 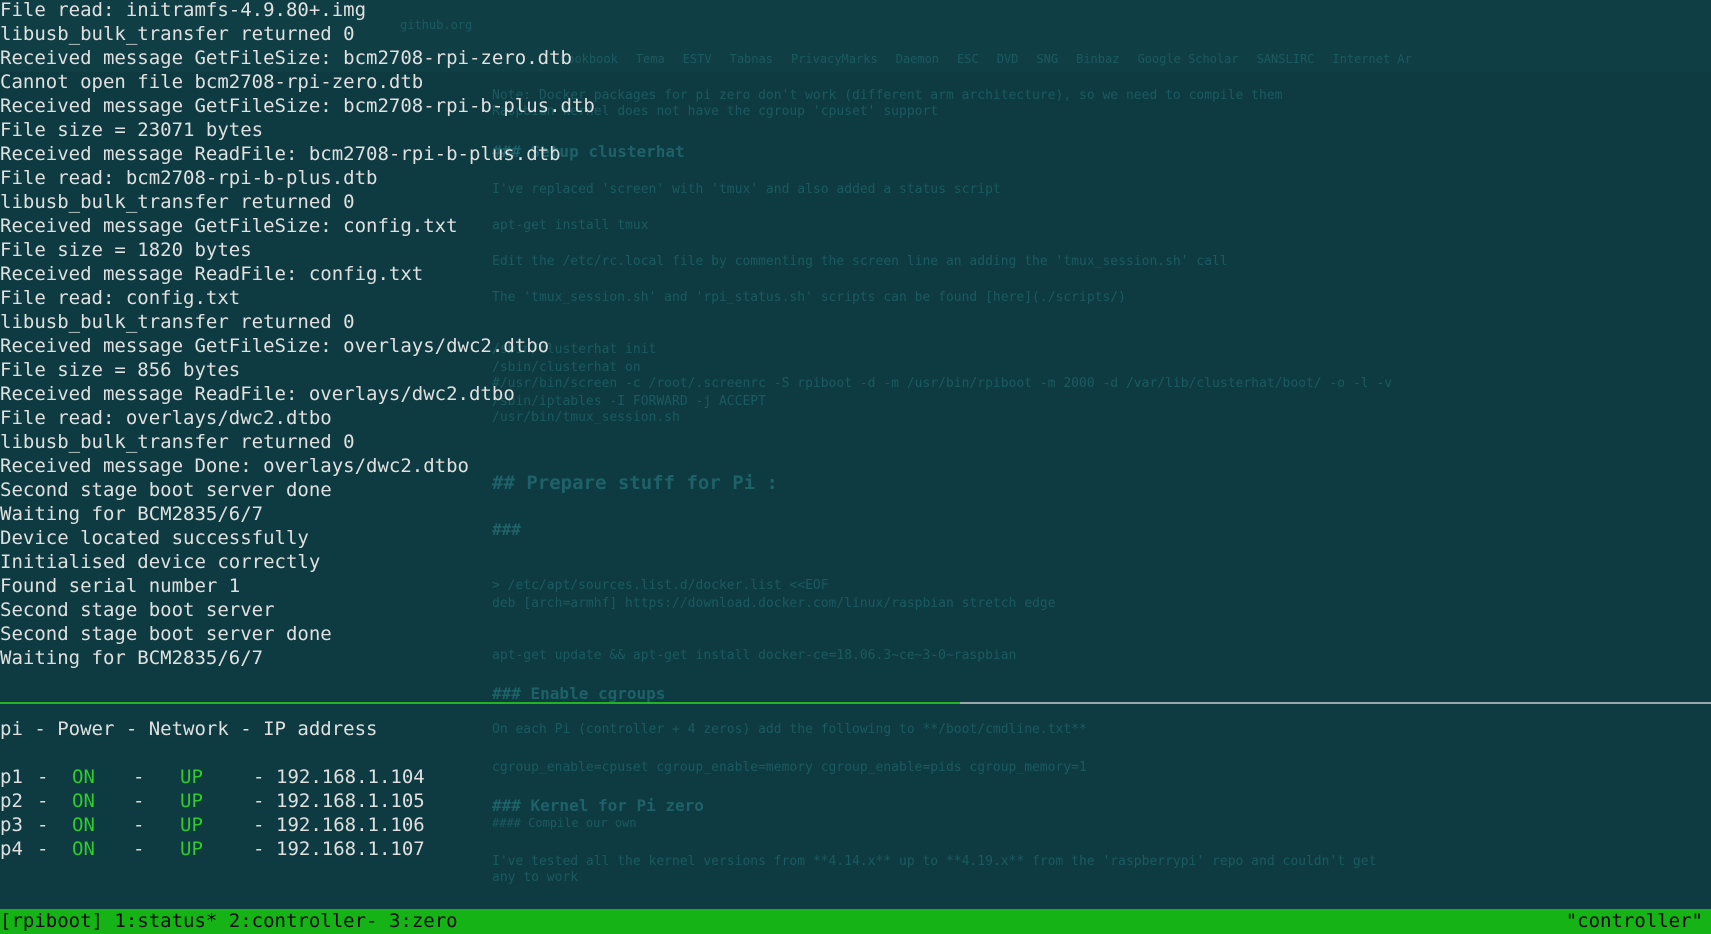 I want to click on background-text-line: any to work, so click(x=535, y=877).